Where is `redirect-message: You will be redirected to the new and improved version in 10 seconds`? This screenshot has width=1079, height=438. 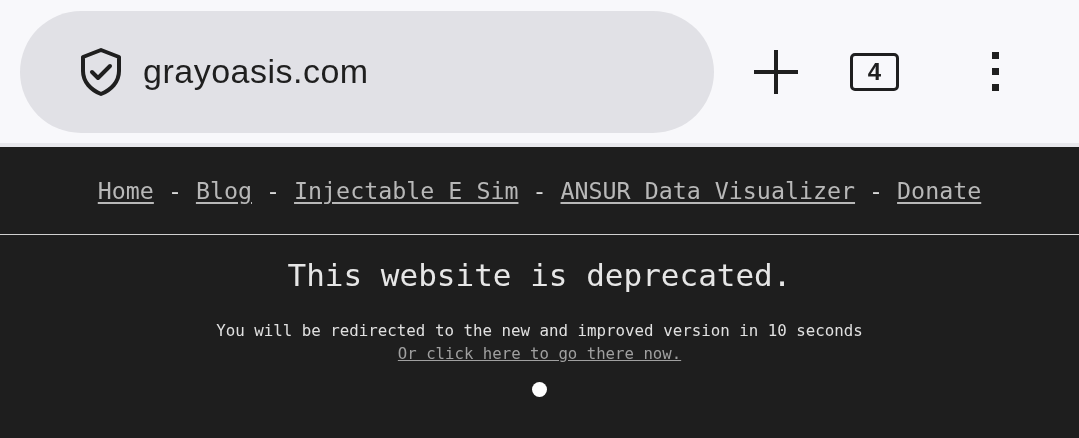 redirect-message: You will be redirected to the new and improved version in 10 seconds is located at coordinates (539, 331).